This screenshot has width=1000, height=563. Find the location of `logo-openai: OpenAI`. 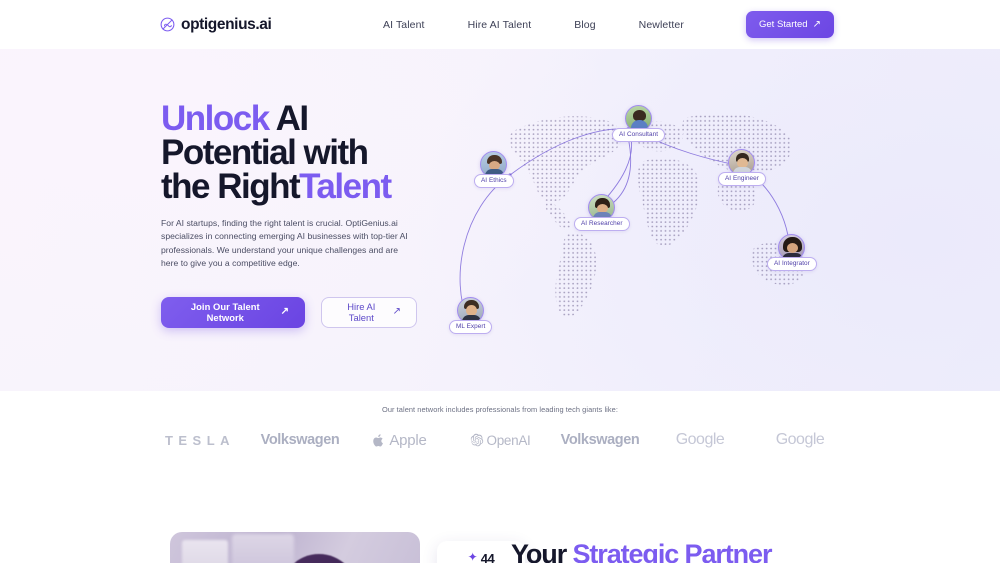

logo-openai: OpenAI is located at coordinates (500, 440).